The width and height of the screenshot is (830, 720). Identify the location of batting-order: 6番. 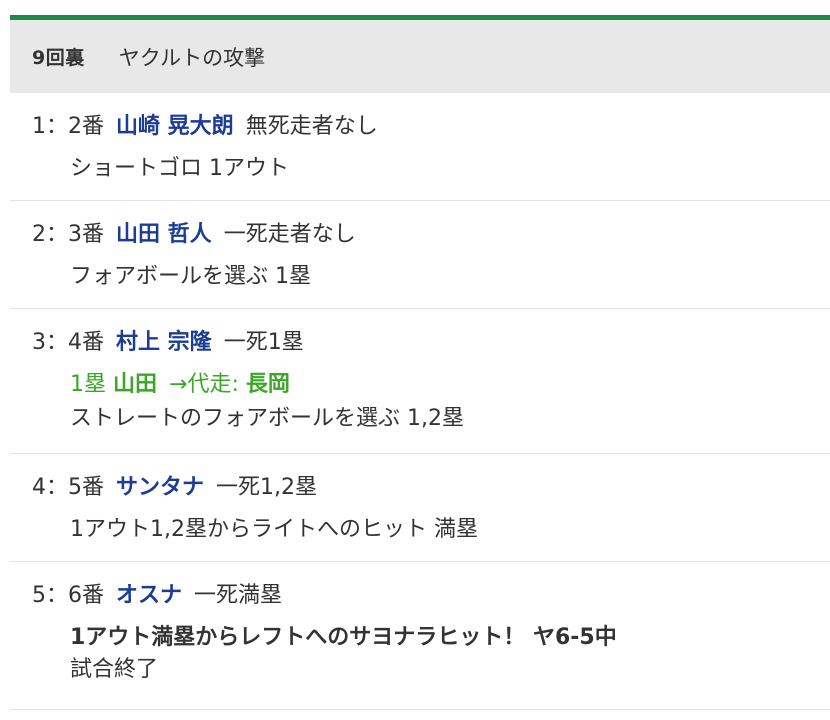
(86, 595).